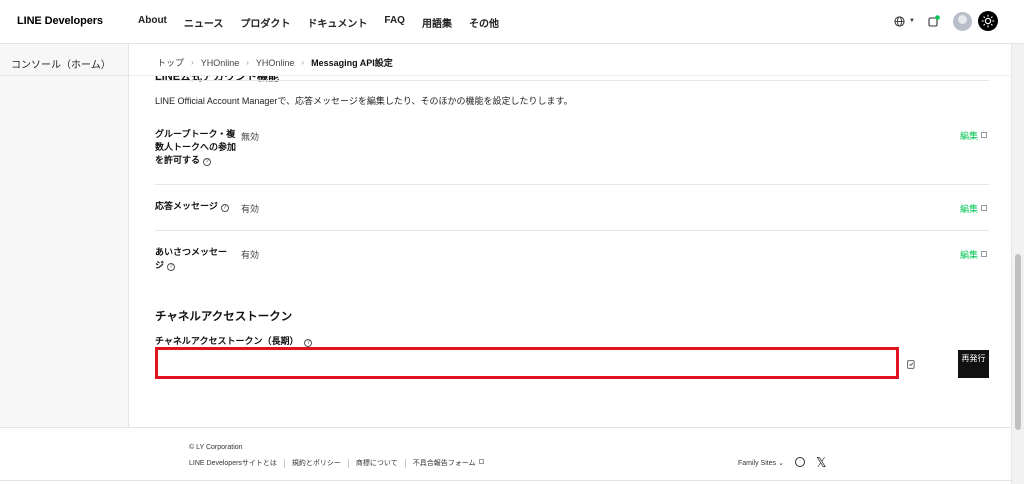 The width and height of the screenshot is (1024, 484). I want to click on section-heading-channel-token: チャネルアクセストークン, so click(224, 317).